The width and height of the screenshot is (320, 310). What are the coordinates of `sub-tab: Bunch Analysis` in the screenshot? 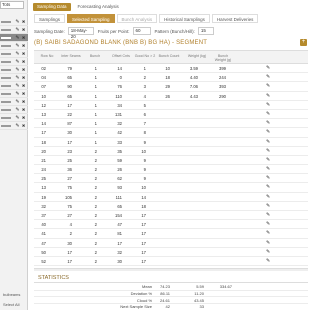 It's located at (137, 18).